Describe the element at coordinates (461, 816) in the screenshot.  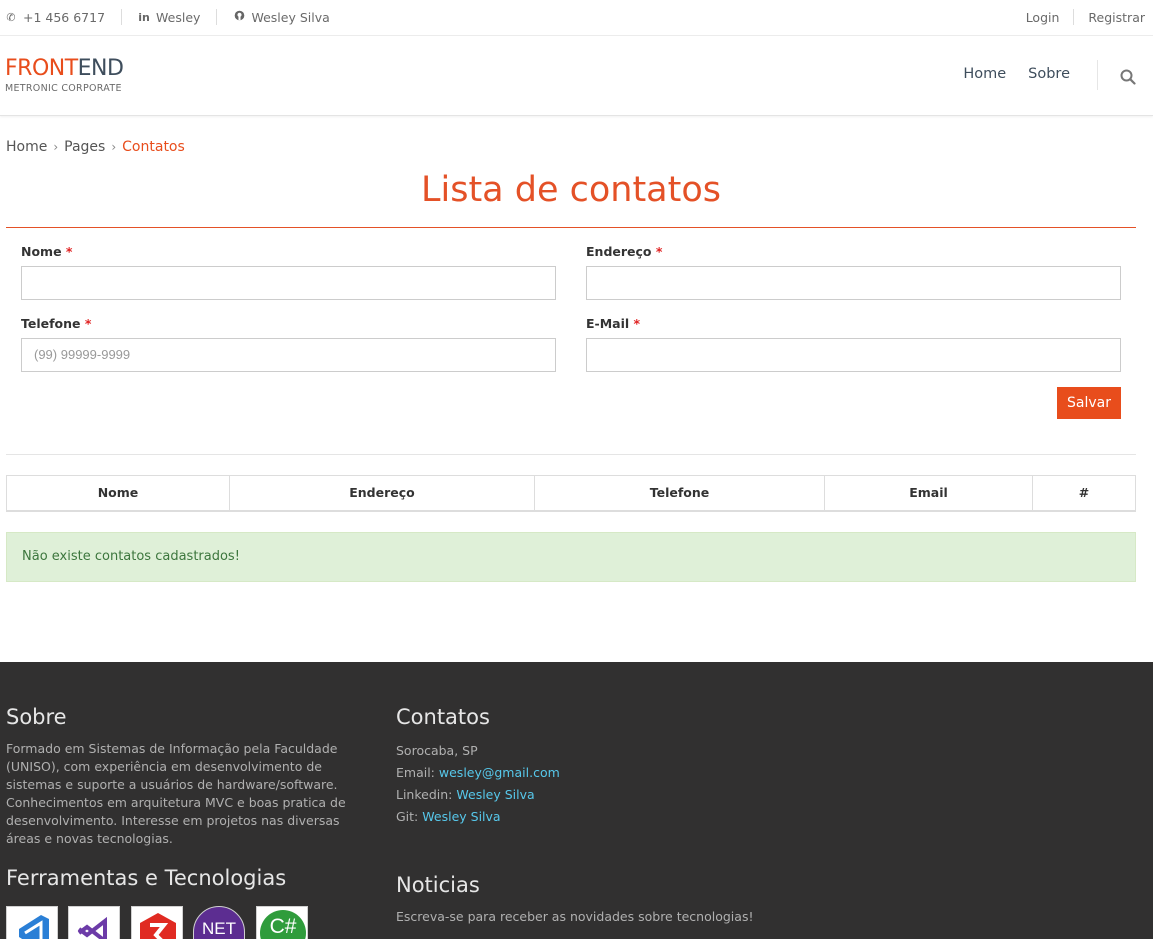
I see `footer-git-link: Wesley Silva` at that location.